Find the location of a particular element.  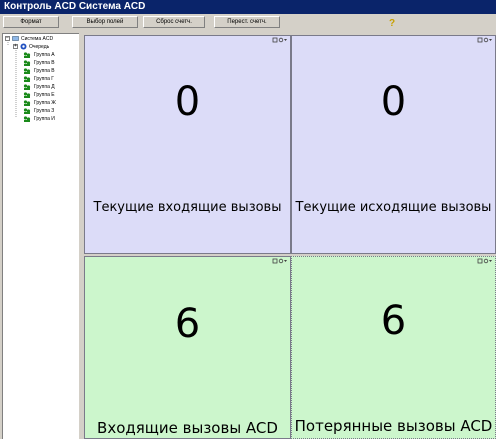

tree-label-group: Группа A is located at coordinates (44, 55).